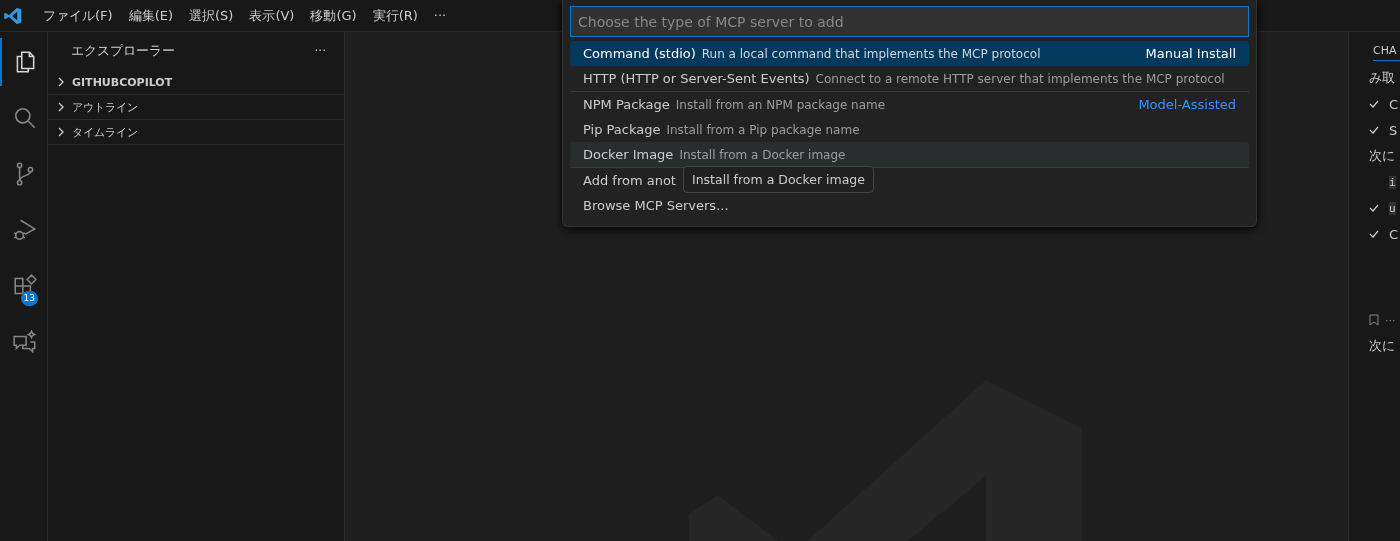 Image resolution: width=1400 pixels, height=541 pixels. Describe the element at coordinates (23, 286) in the screenshot. I see `activity-bar-button: 13` at that location.